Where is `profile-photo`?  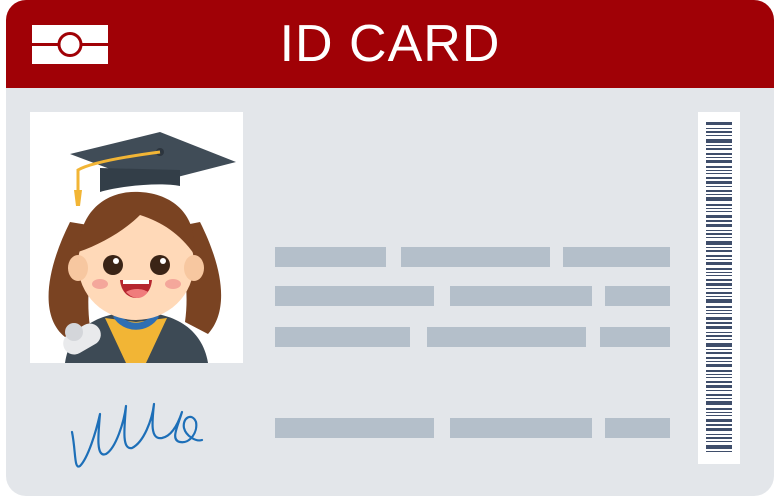
profile-photo is located at coordinates (136, 237).